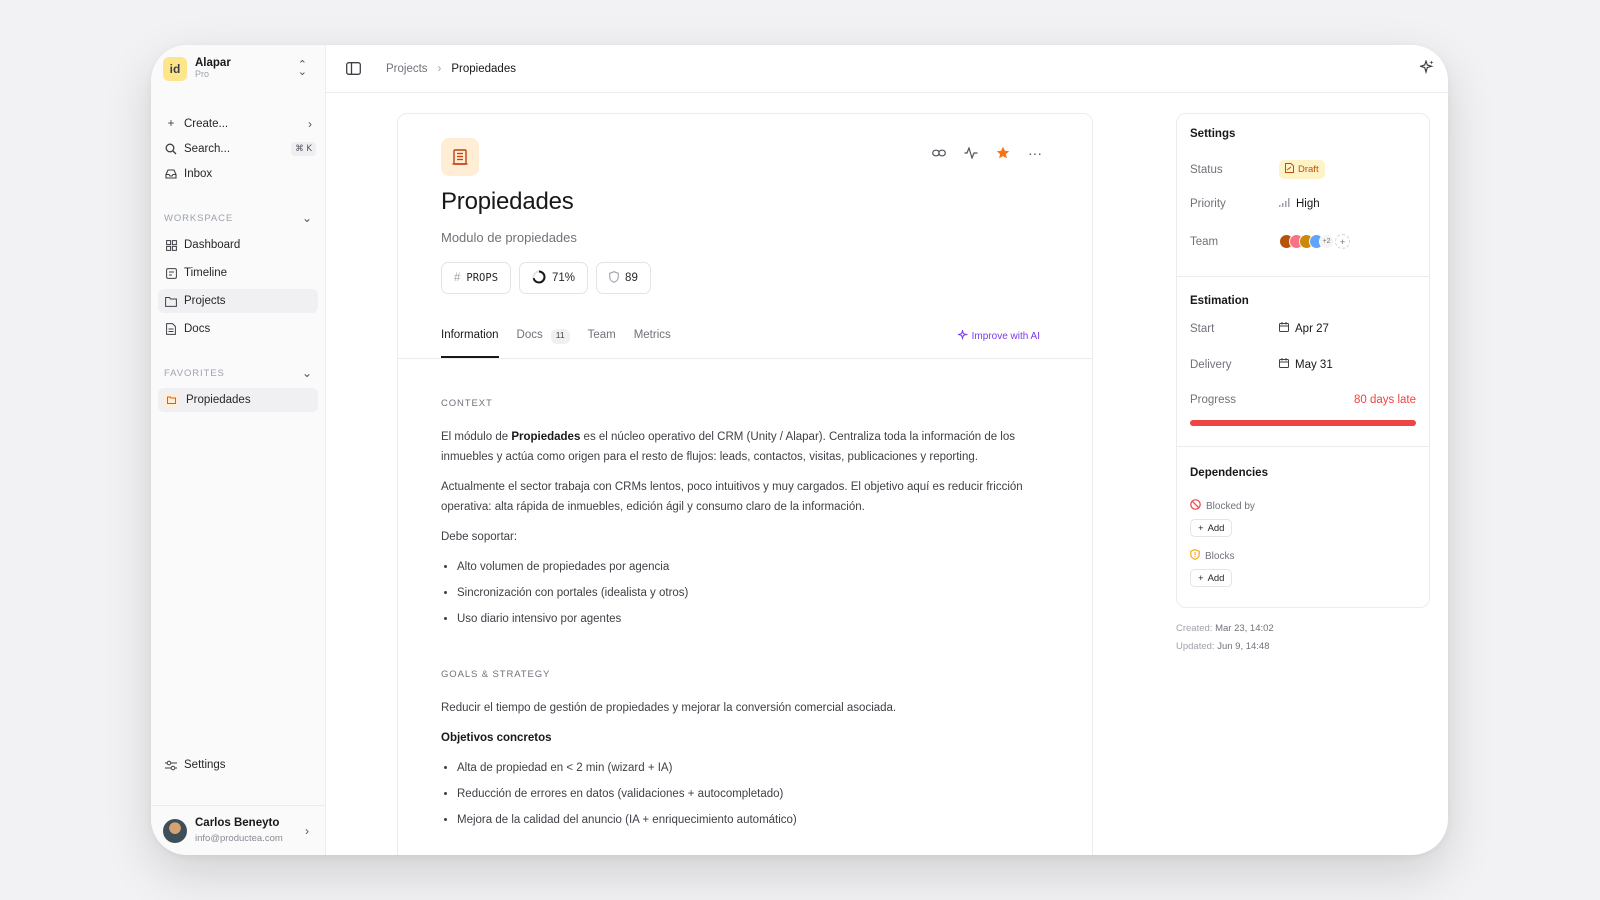 Image resolution: width=1600 pixels, height=900 pixels. I want to click on progress-ring-icon, so click(539, 278).